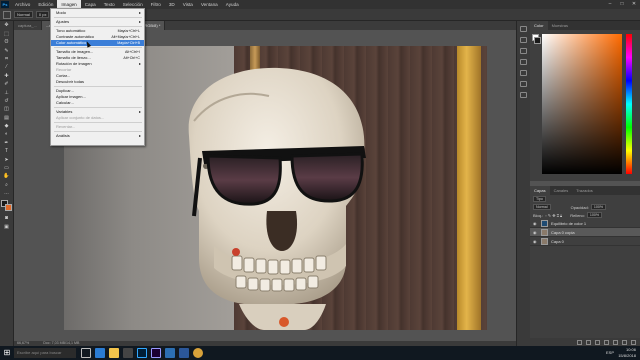 The height and width of the screenshot is (360, 640). I want to click on menu-ayuda: Ayuda, so click(232, 4).